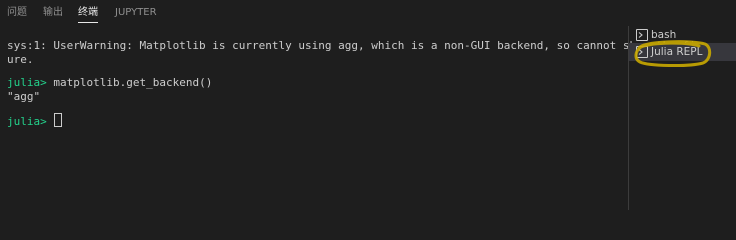 The image size is (736, 240). I want to click on output-line: "agg", so click(24, 96).